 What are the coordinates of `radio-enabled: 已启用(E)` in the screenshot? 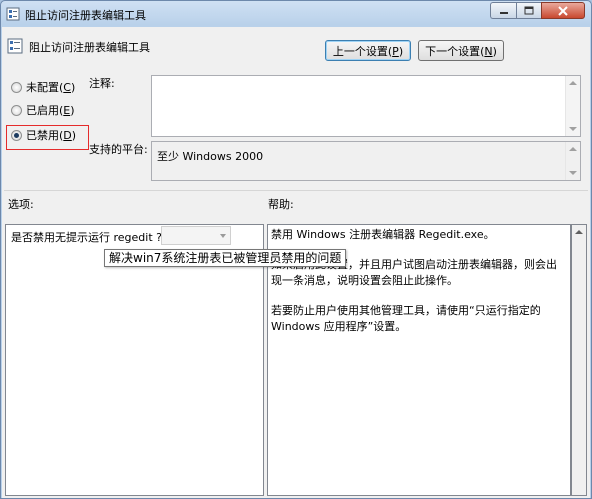 It's located at (43, 110).